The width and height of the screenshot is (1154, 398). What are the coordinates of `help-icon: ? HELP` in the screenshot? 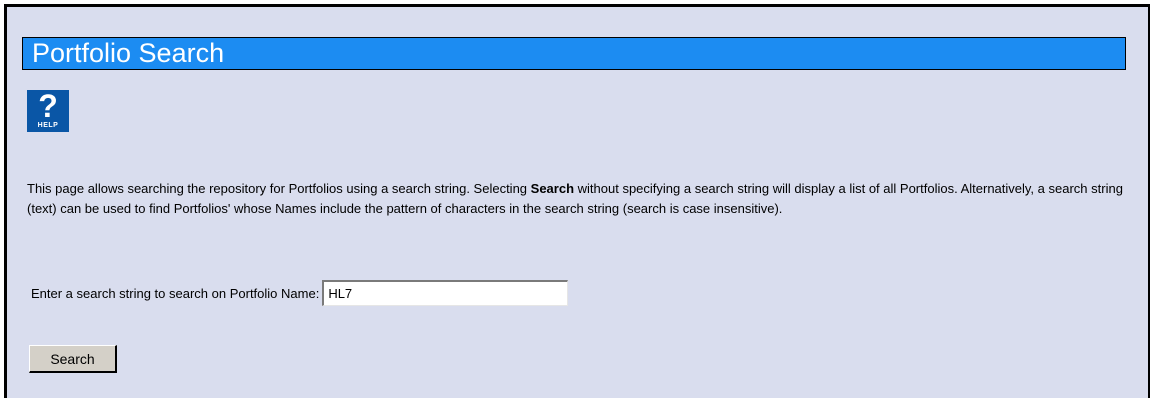 It's located at (48, 111).